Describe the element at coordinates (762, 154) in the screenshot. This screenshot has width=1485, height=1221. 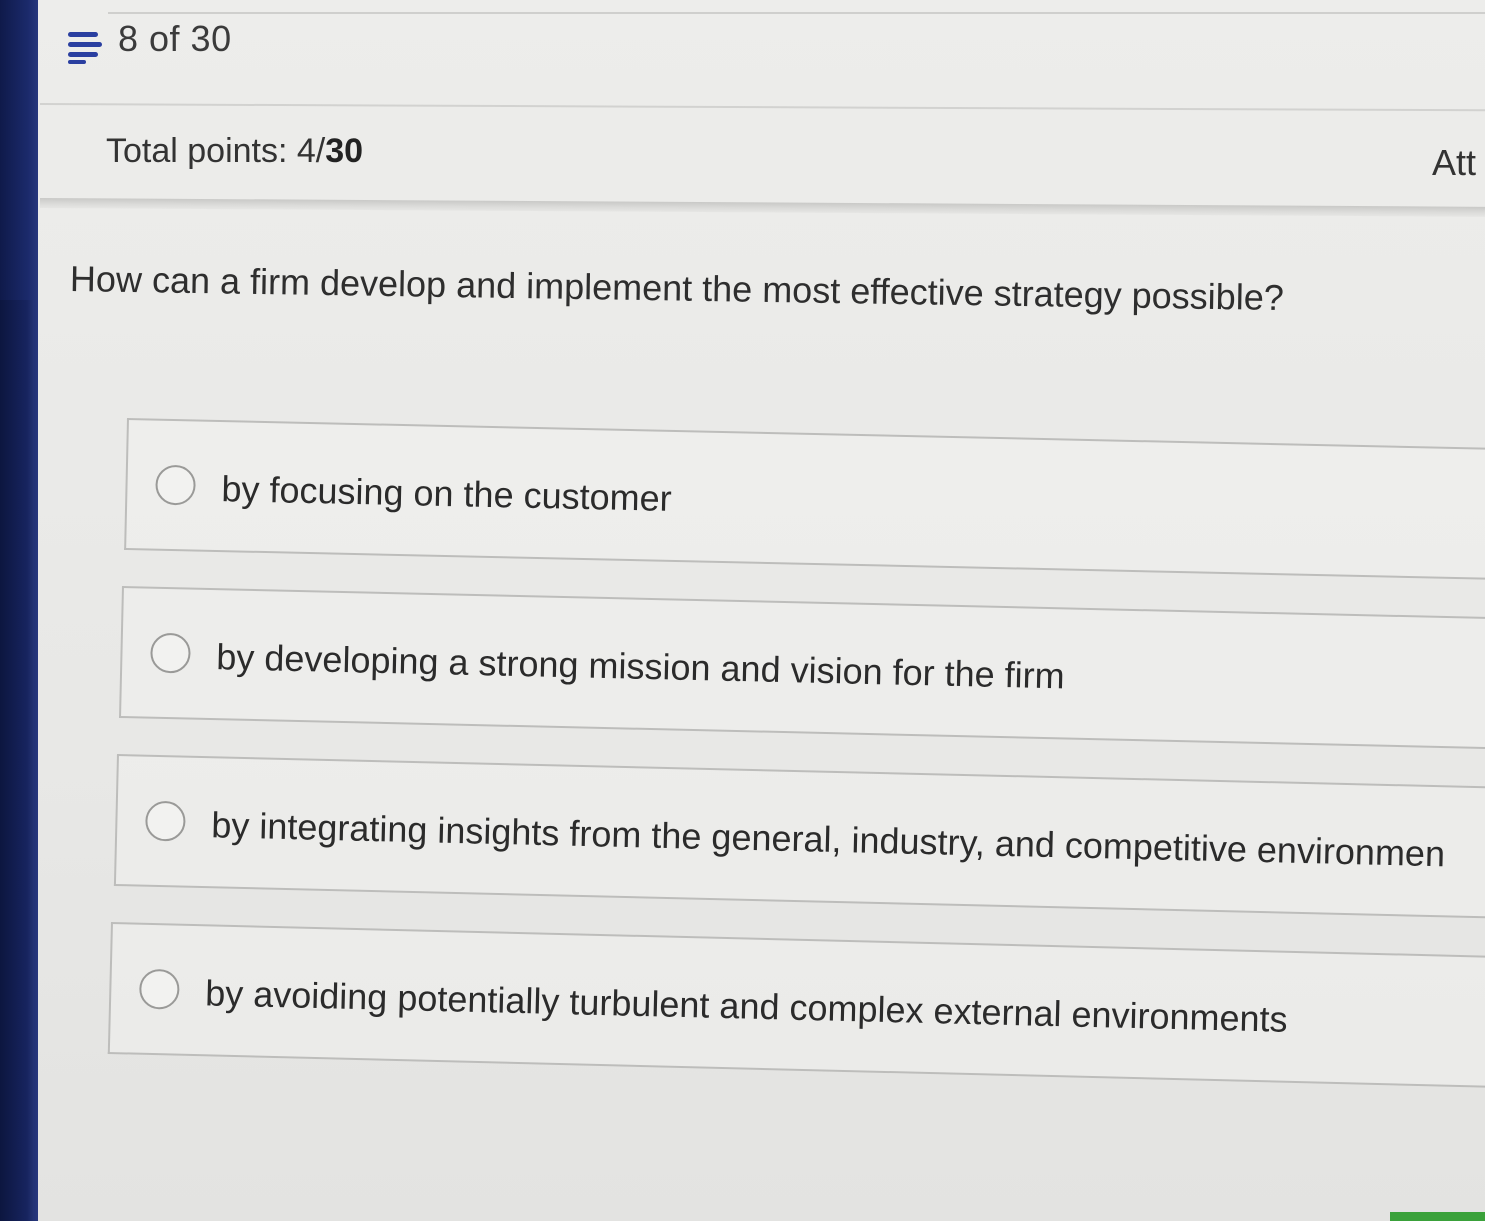
I see `points-bar: Total points: 4/30 Att` at that location.